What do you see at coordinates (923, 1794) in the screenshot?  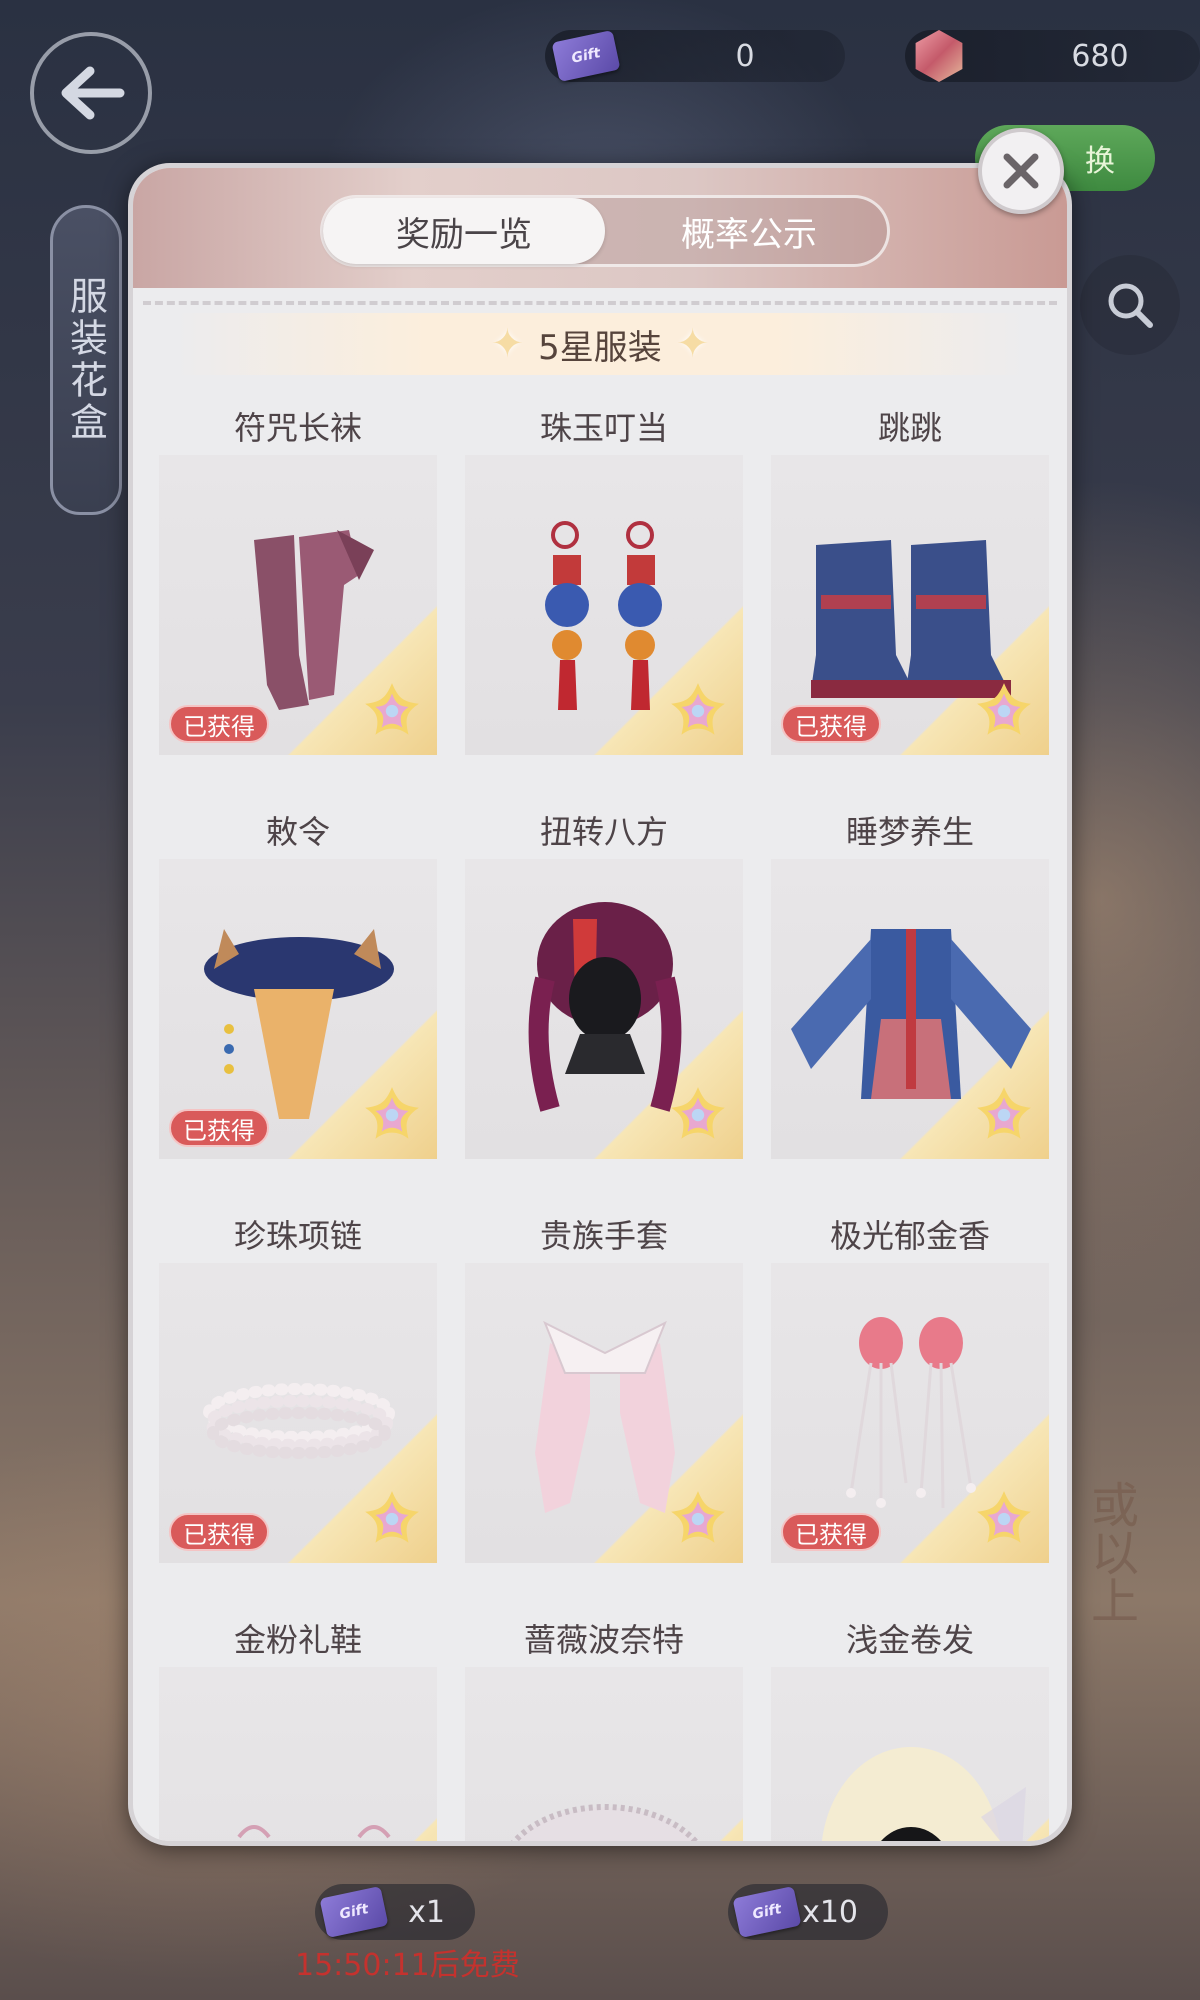 I see `blonde-curls-image` at bounding box center [923, 1794].